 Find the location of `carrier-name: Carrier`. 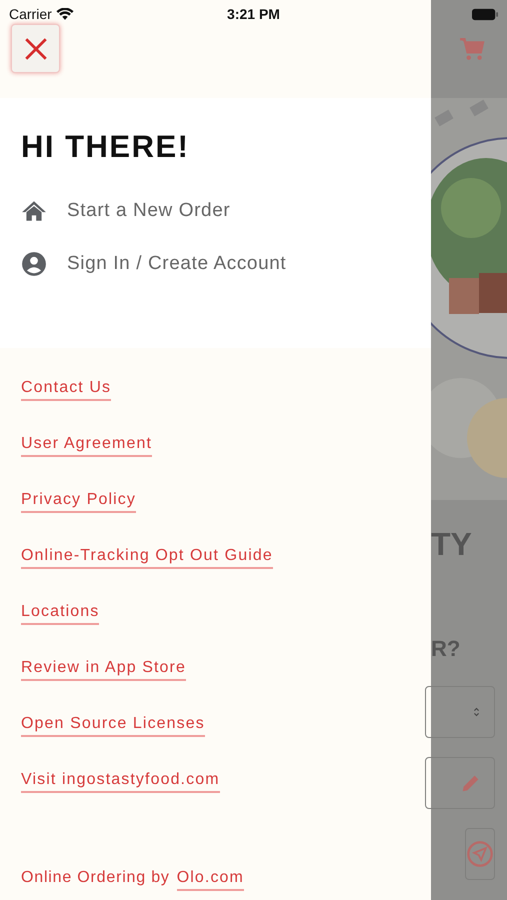

carrier-name: Carrier is located at coordinates (30, 14).